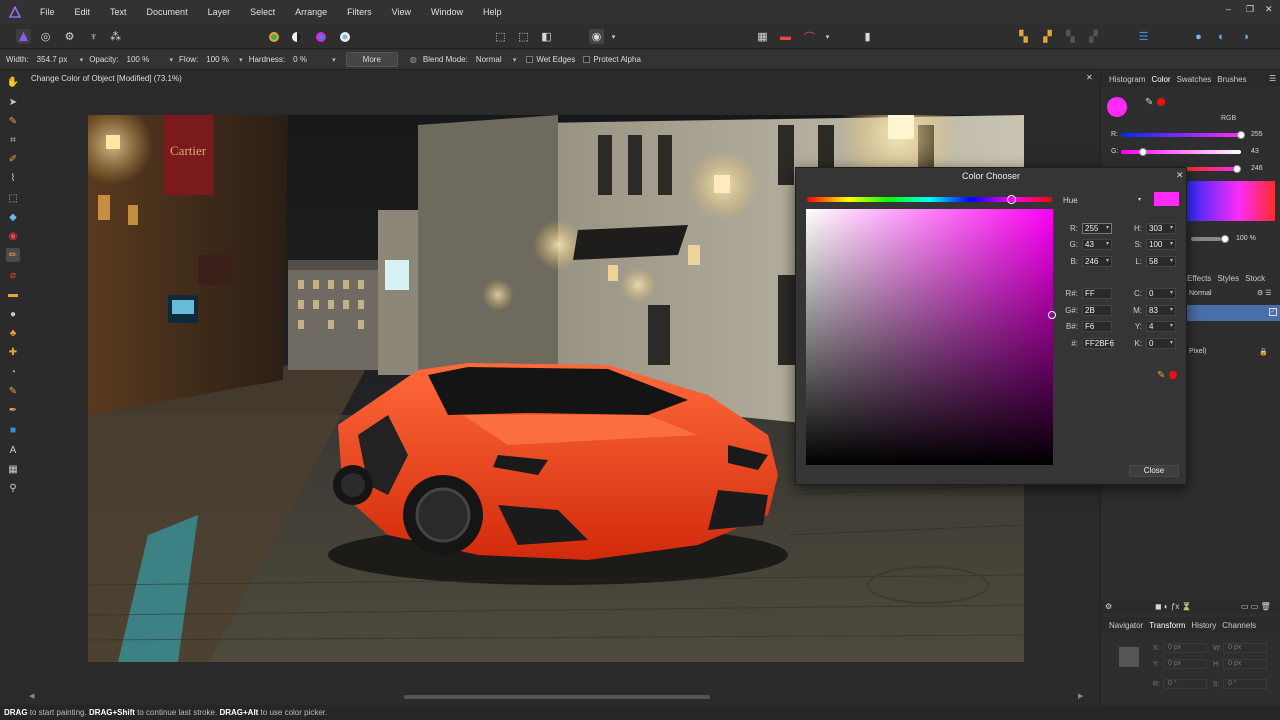 The width and height of the screenshot is (1280, 720). Describe the element at coordinates (13, 159) in the screenshot. I see `selection-brush-icon: ✐` at that location.